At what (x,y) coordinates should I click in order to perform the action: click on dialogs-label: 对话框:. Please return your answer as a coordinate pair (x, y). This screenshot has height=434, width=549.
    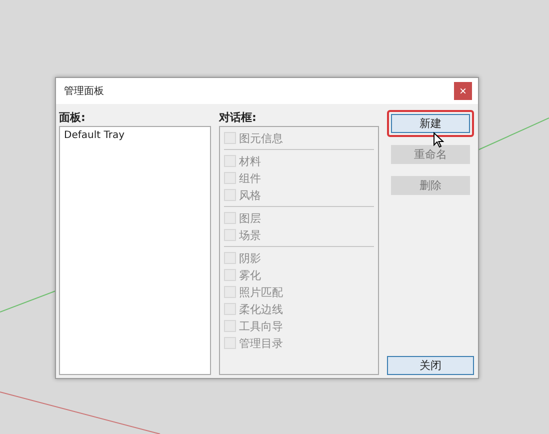
    Looking at the image, I should click on (238, 117).